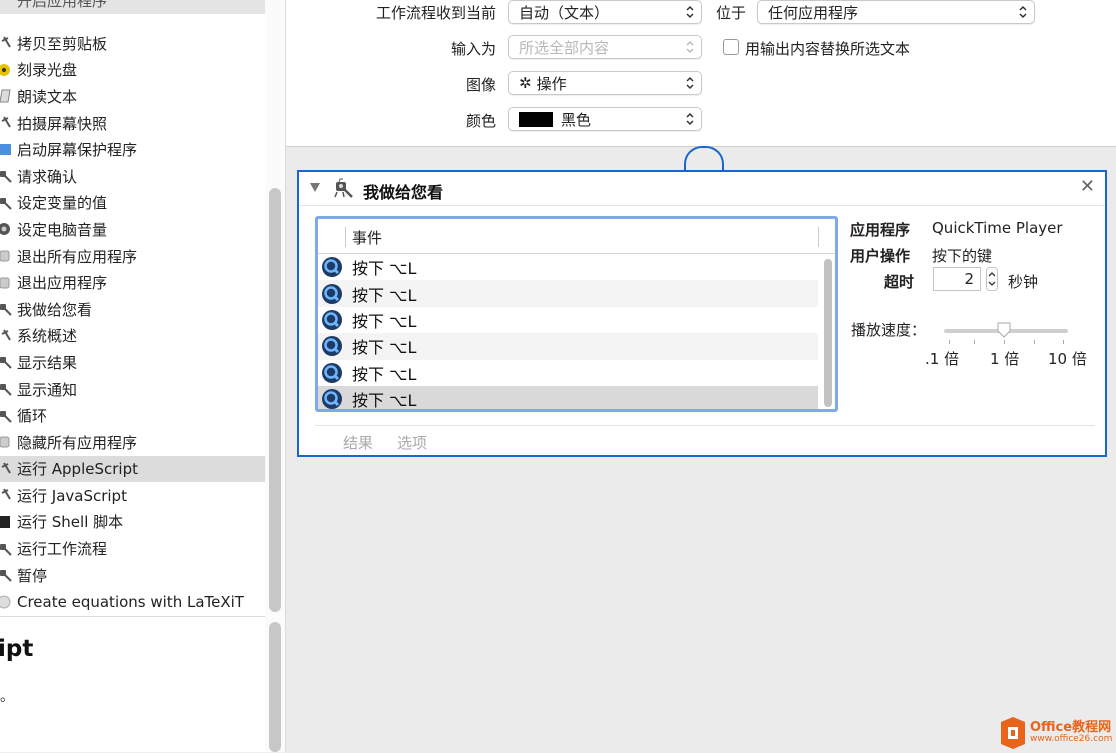 The height and width of the screenshot is (753, 1116). I want to click on sidebar-action-label: 显示通知, so click(47, 389).